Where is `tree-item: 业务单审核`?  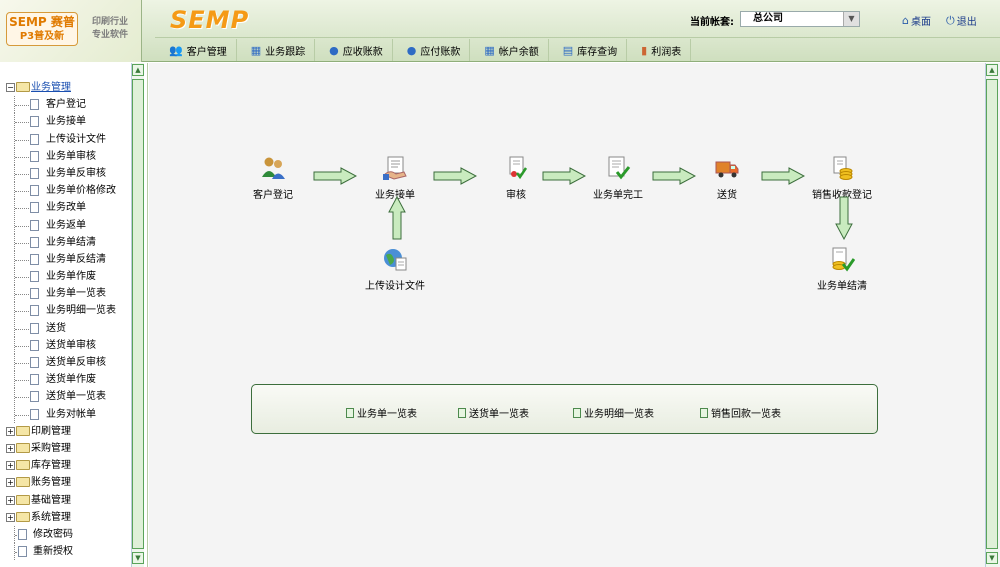
tree-item: 业务单审核 is located at coordinates (69, 156).